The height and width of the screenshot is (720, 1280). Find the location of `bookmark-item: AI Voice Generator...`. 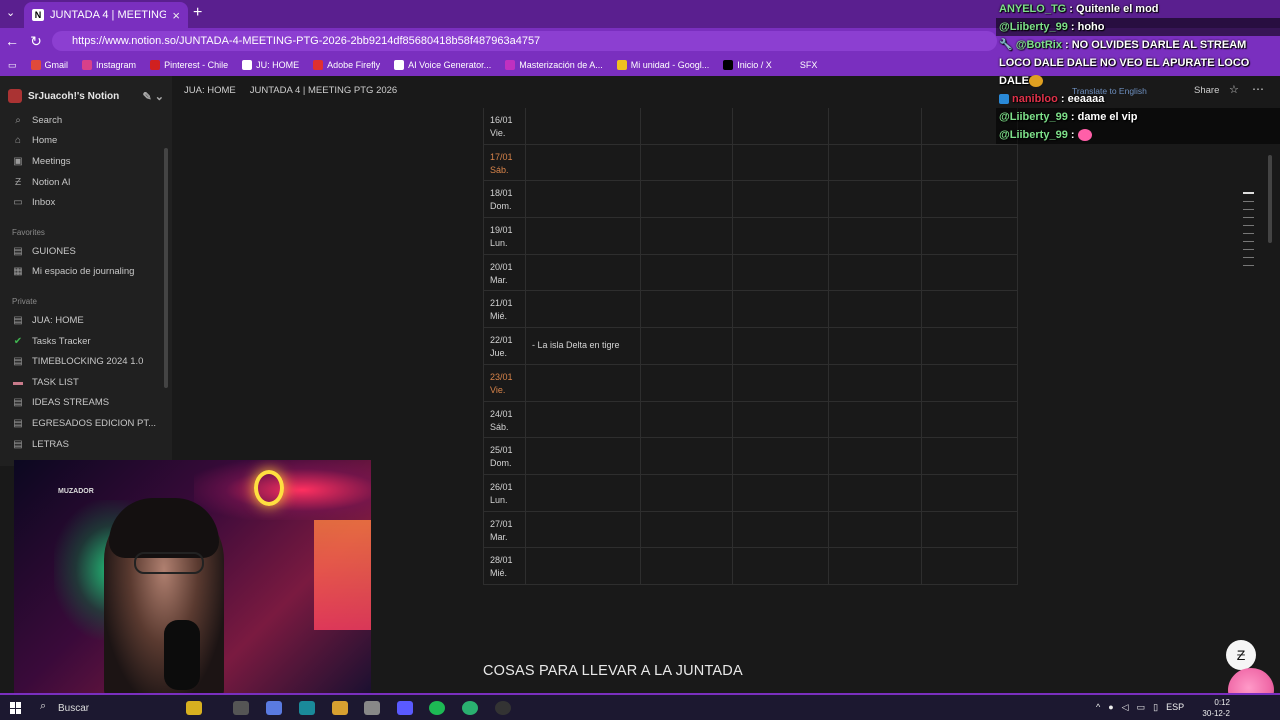

bookmark-item: AI Voice Generator... is located at coordinates (442, 65).